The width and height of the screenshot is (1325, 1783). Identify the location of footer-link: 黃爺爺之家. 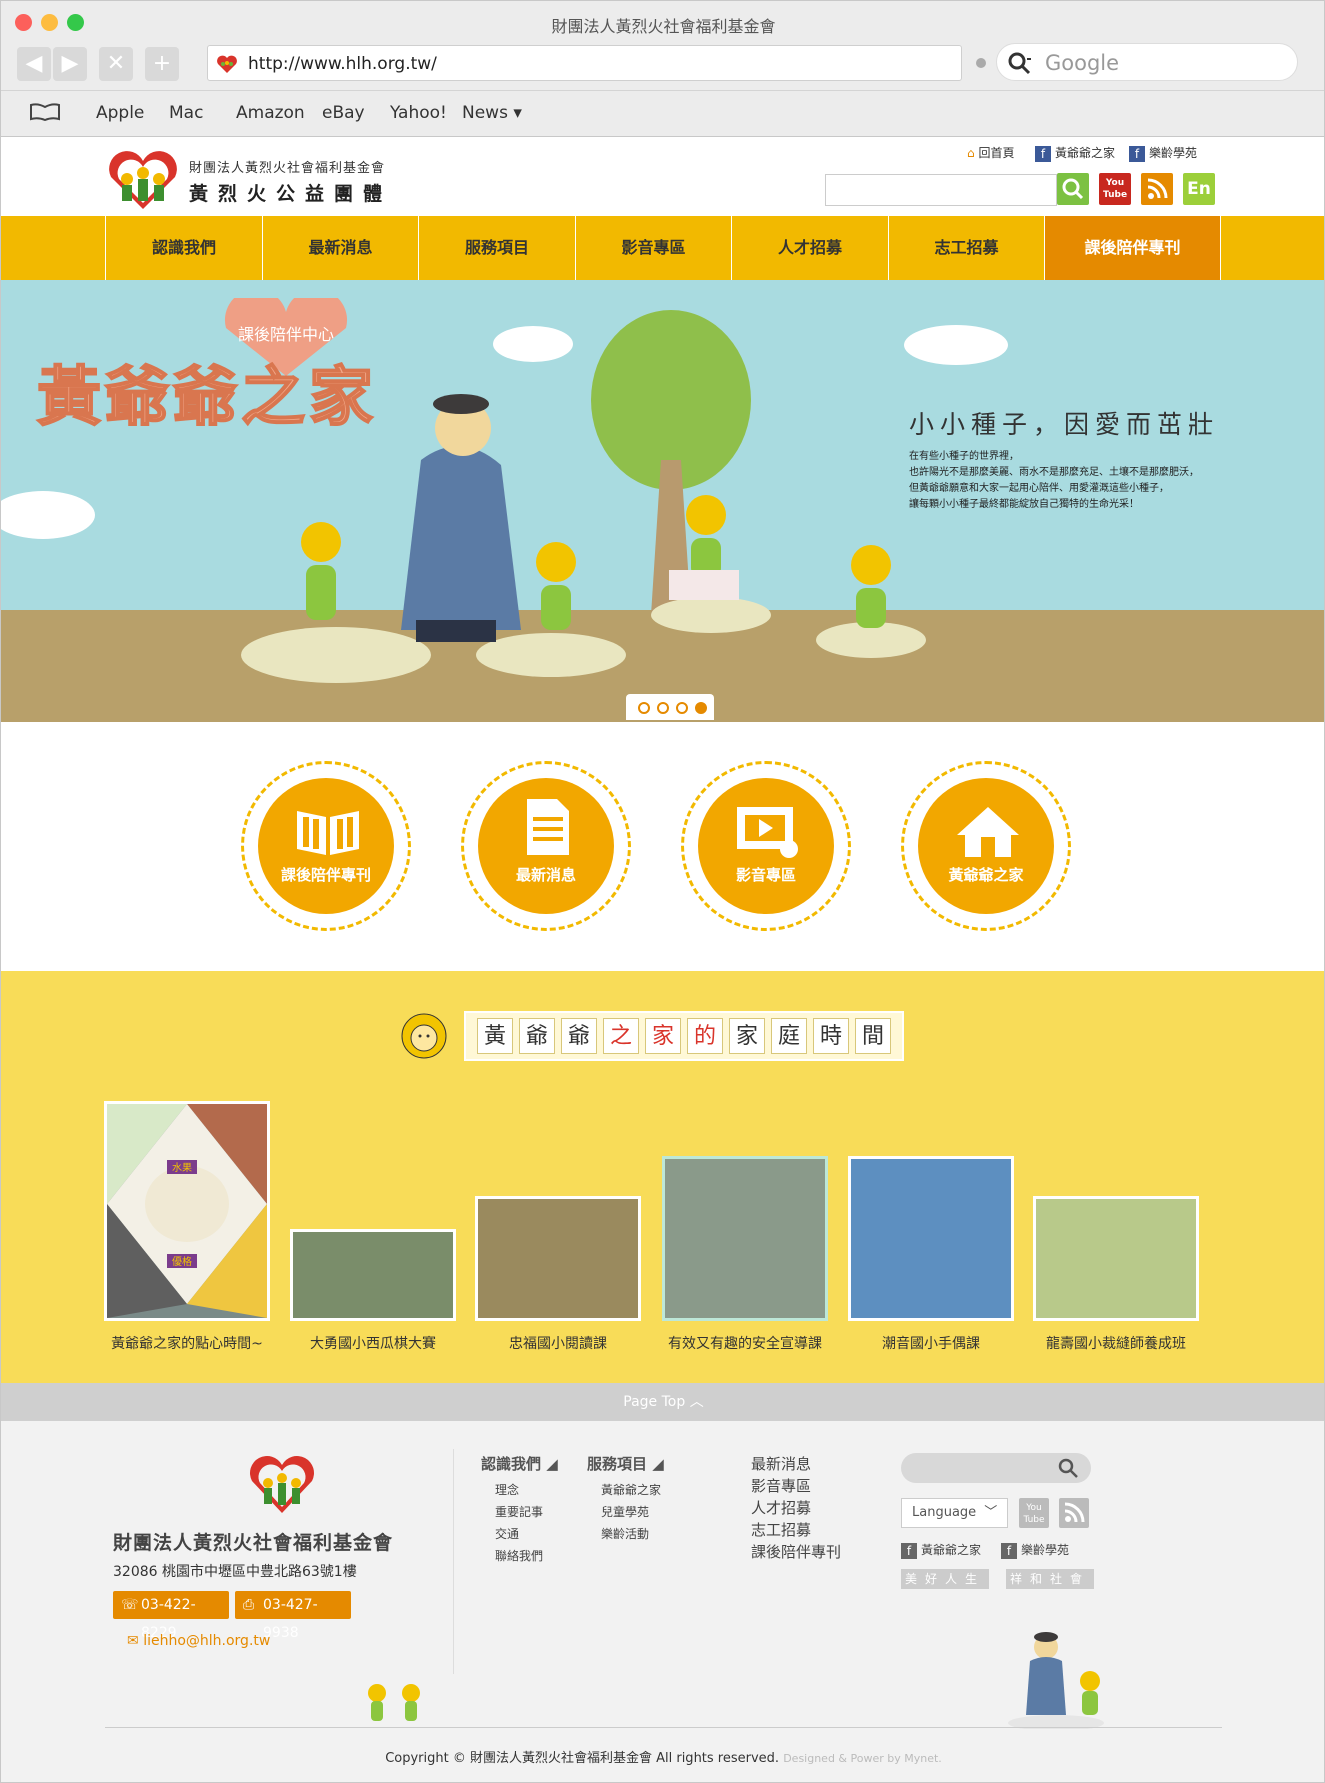
(631, 1489).